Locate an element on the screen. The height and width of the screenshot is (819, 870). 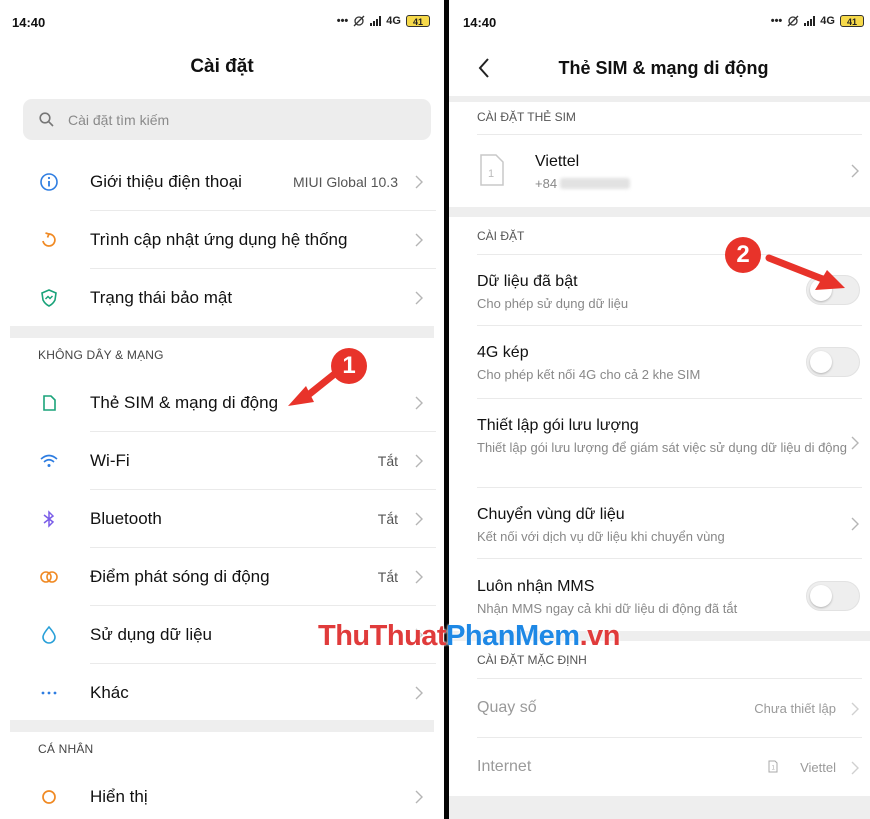
settings-item-about-phone: Giới thiệu điện thoại MIUI Global 10.3 is located at coordinates (222, 182).